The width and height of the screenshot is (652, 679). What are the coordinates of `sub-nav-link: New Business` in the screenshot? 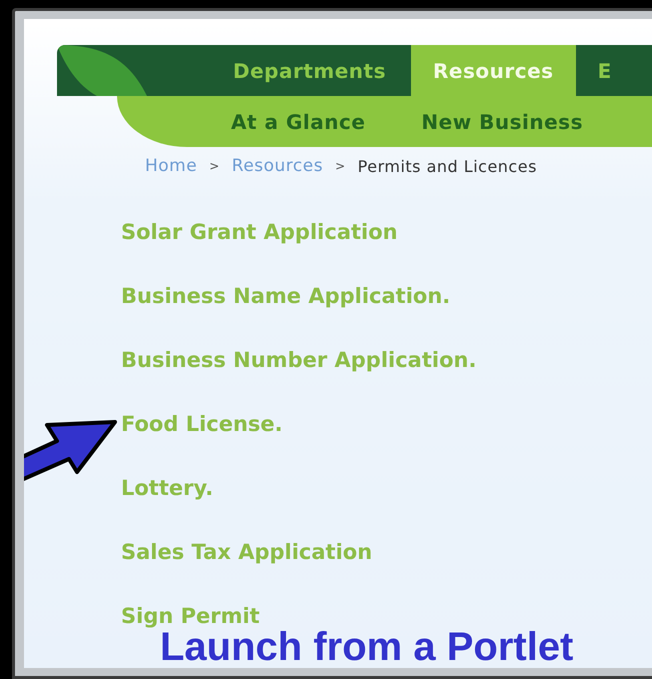 It's located at (502, 122).